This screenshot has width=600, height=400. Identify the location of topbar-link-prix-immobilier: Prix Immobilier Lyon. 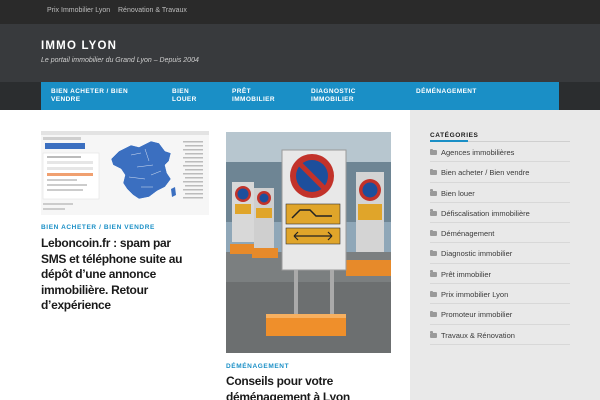
(78, 10).